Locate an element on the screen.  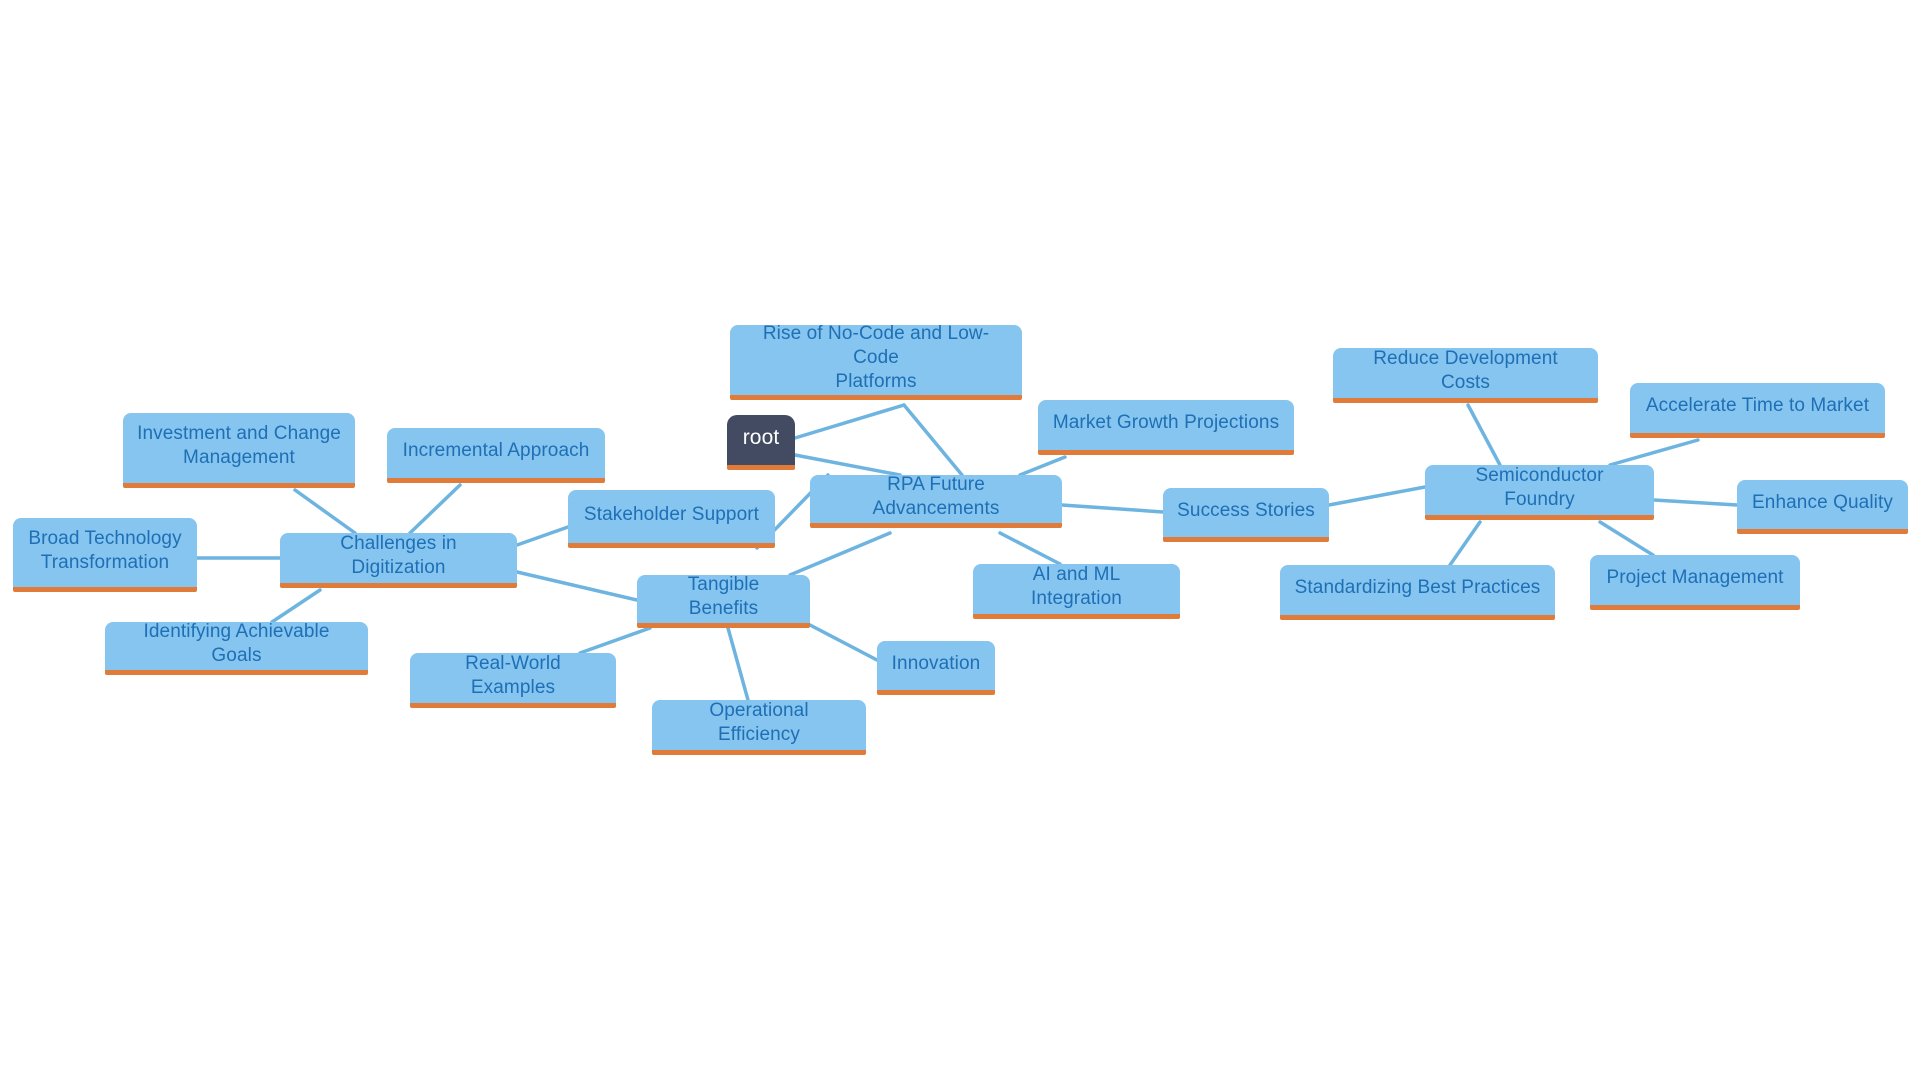
mindmap-node-rpa: RPA Future Advancements is located at coordinates (936, 501).